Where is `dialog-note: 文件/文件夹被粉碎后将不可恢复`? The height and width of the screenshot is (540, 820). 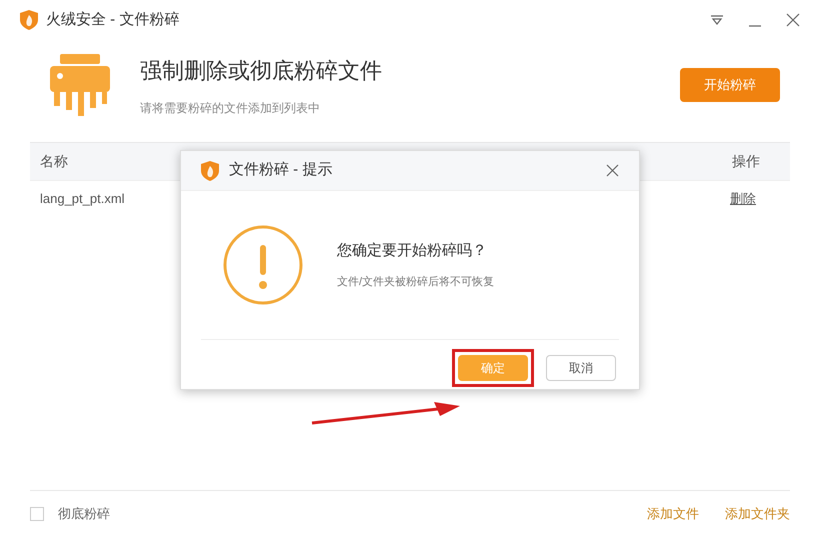 dialog-note: 文件/文件夹被粉碎后将不可恢复 is located at coordinates (415, 282).